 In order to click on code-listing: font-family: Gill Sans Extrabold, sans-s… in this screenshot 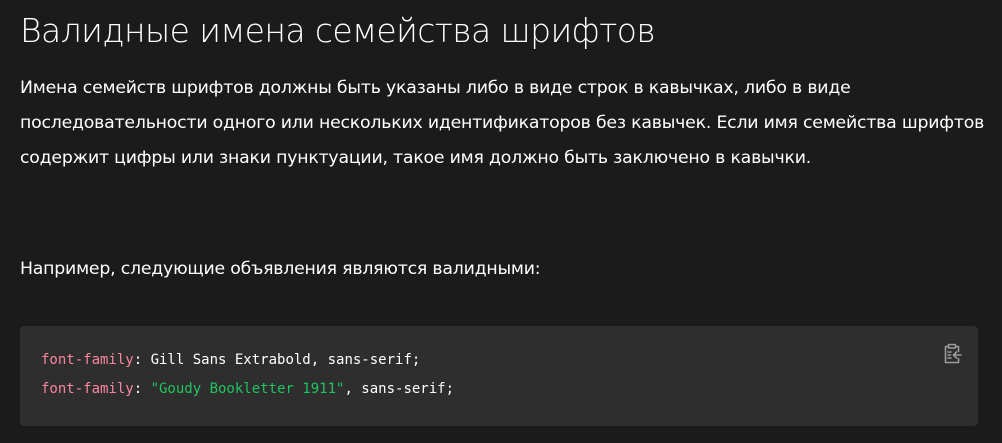, I will do `click(247, 375)`.